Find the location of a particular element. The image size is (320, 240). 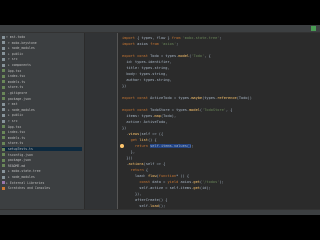

code-token: }, is located at coordinates (128, 152).